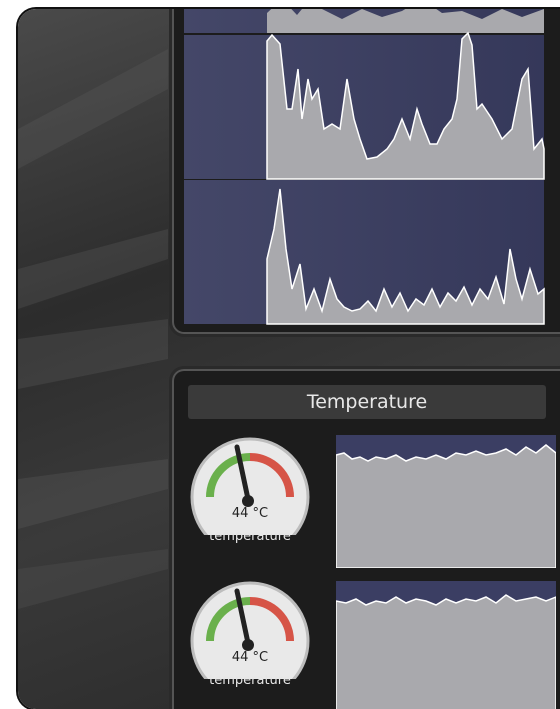  I want to click on panel-title: Temperature, so click(367, 402).